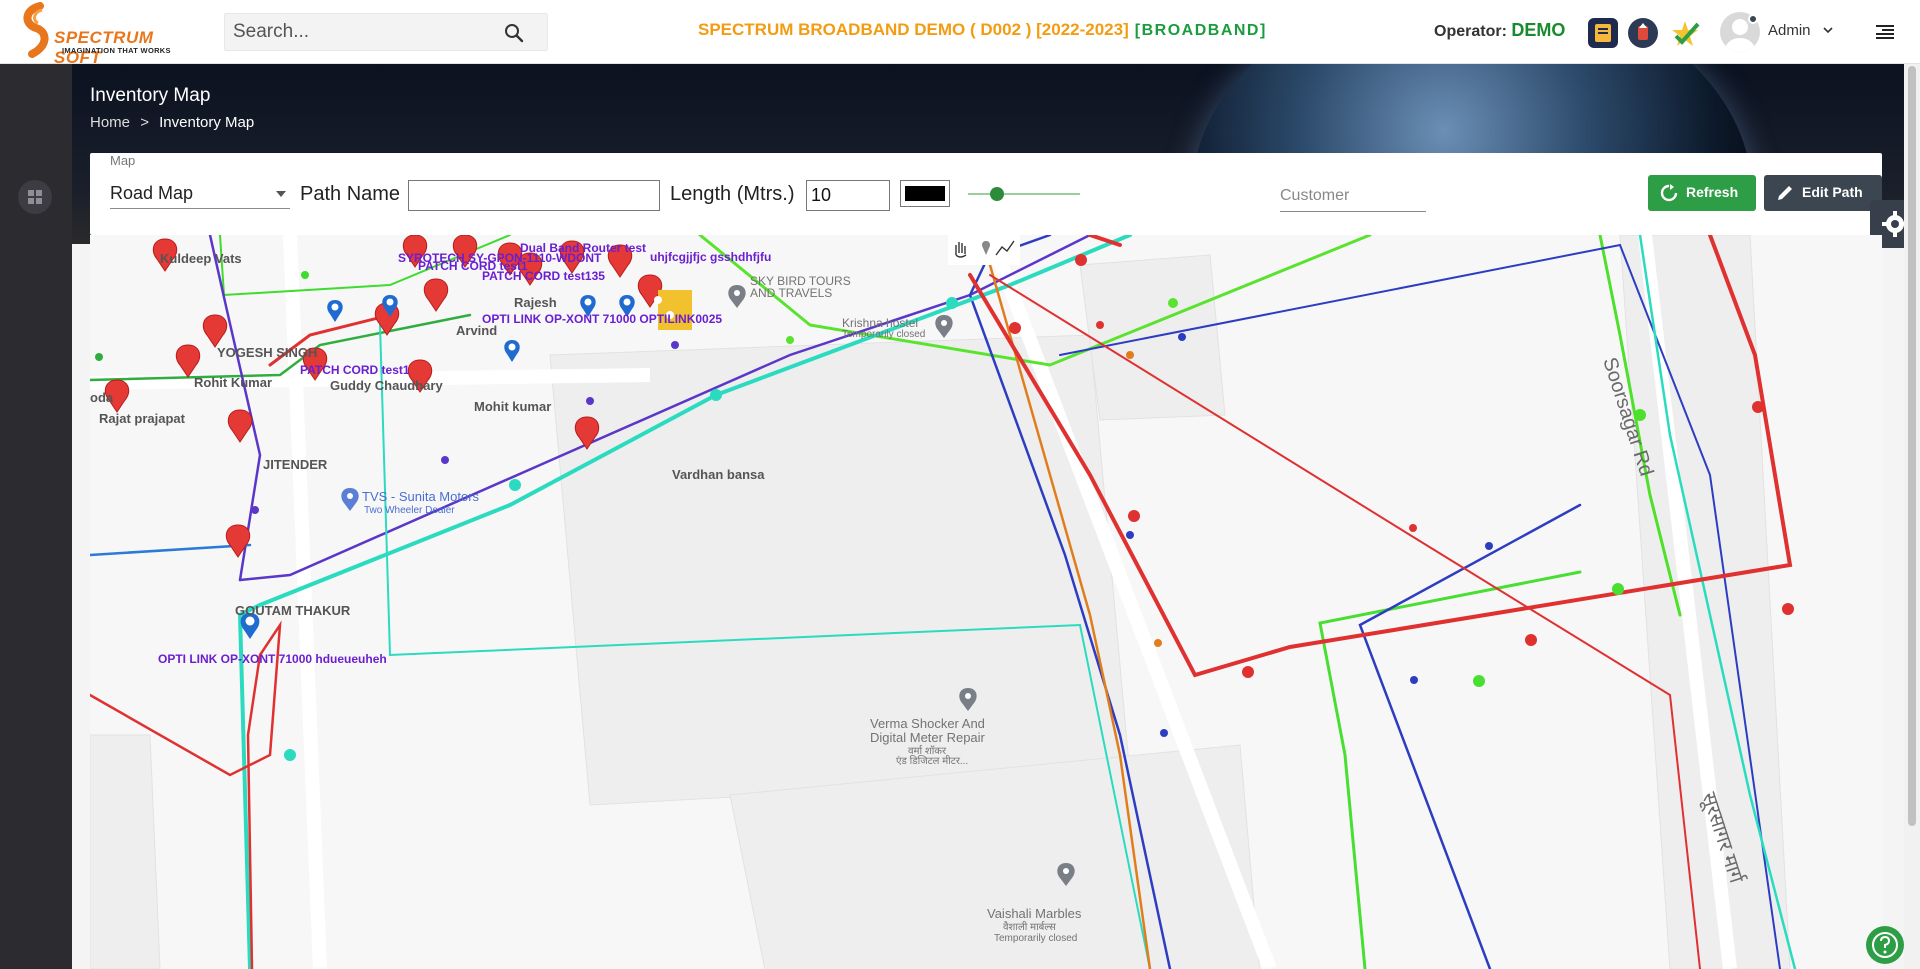 Image resolution: width=1920 pixels, height=969 pixels. I want to click on operator-label: Operator:, so click(1470, 31).